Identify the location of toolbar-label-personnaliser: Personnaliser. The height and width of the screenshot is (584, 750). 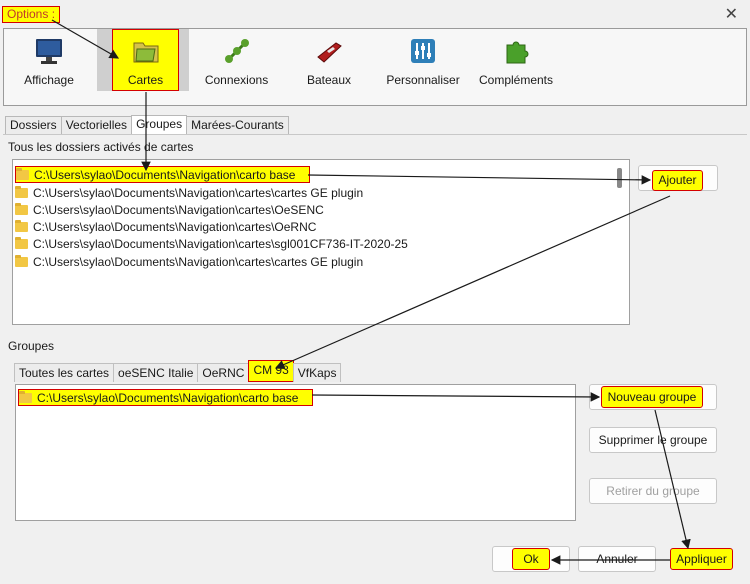
(423, 80).